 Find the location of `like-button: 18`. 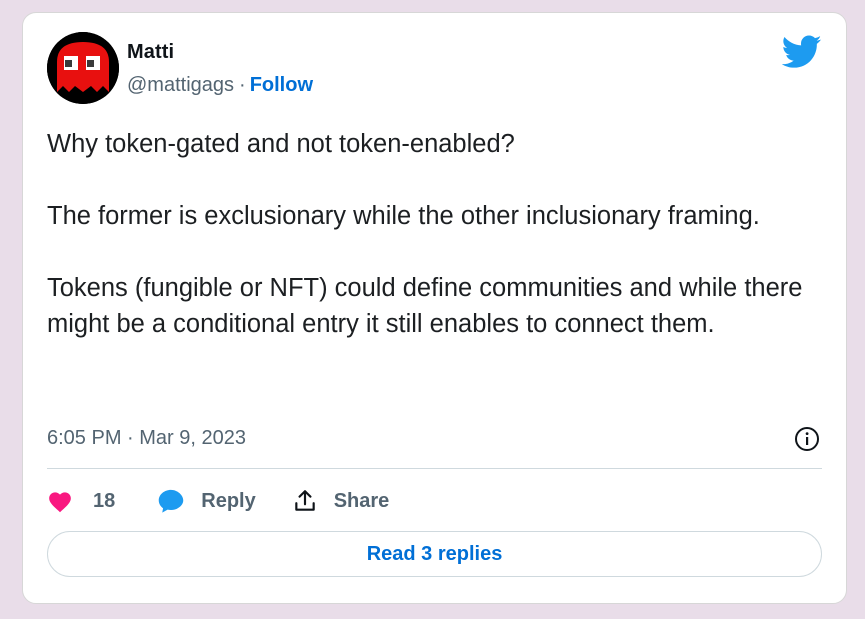

like-button: 18 is located at coordinates (81, 501).